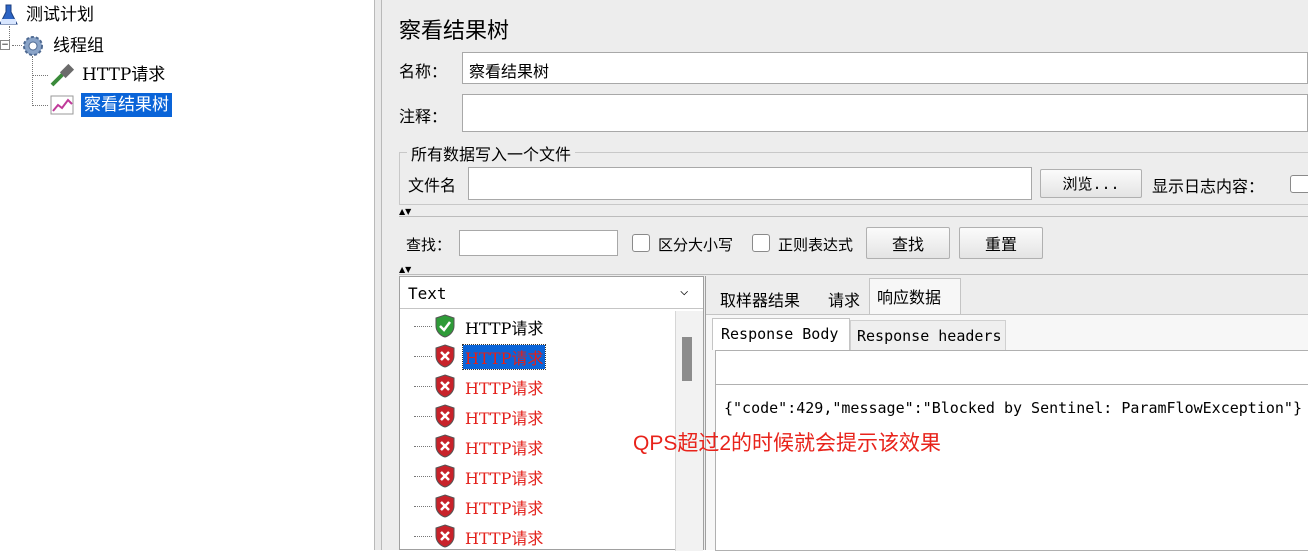  What do you see at coordinates (423, 116) in the screenshot?
I see `comment-label: 注释：` at bounding box center [423, 116].